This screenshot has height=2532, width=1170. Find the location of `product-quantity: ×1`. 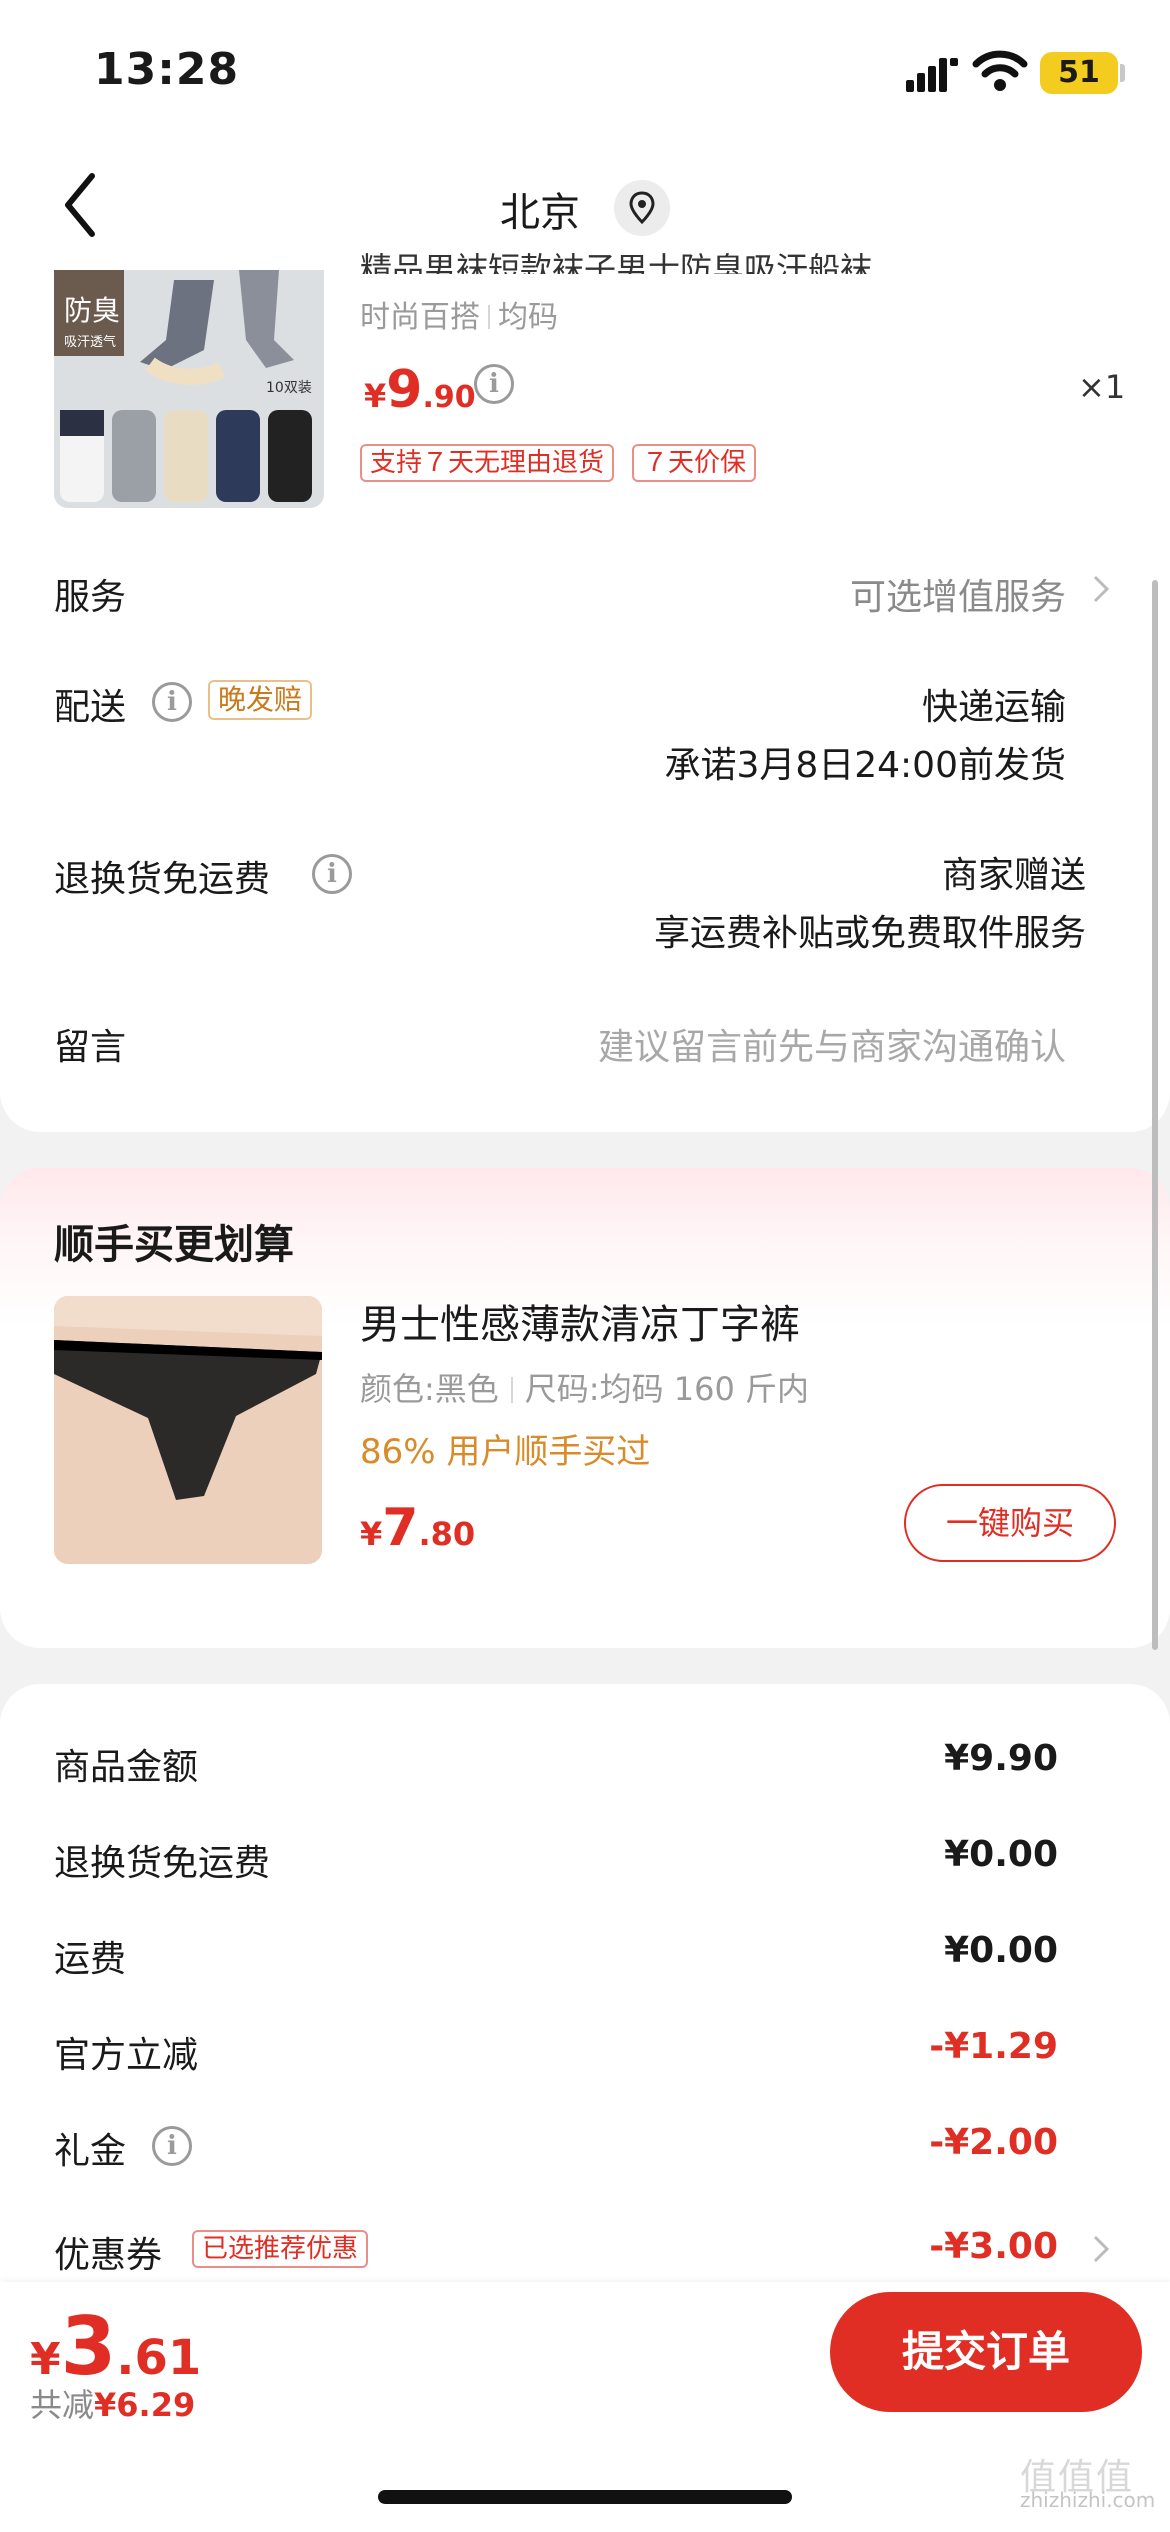

product-quantity: ×1 is located at coordinates (1102, 387).